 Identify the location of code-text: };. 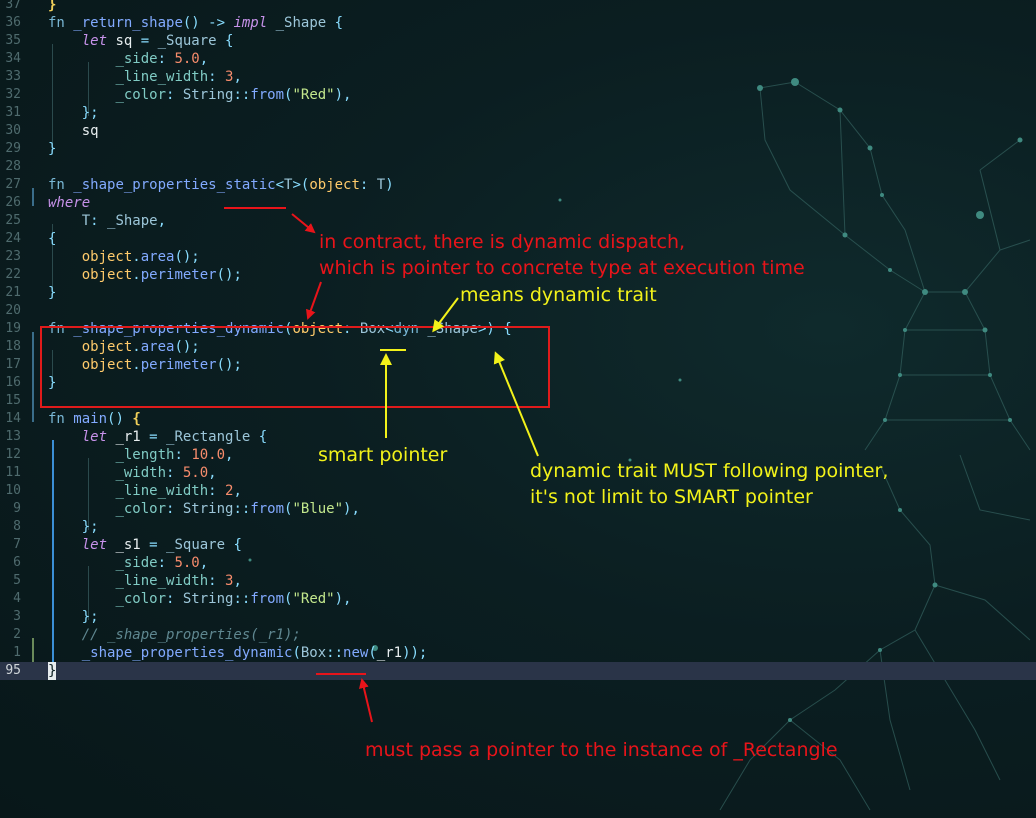
(73, 113).